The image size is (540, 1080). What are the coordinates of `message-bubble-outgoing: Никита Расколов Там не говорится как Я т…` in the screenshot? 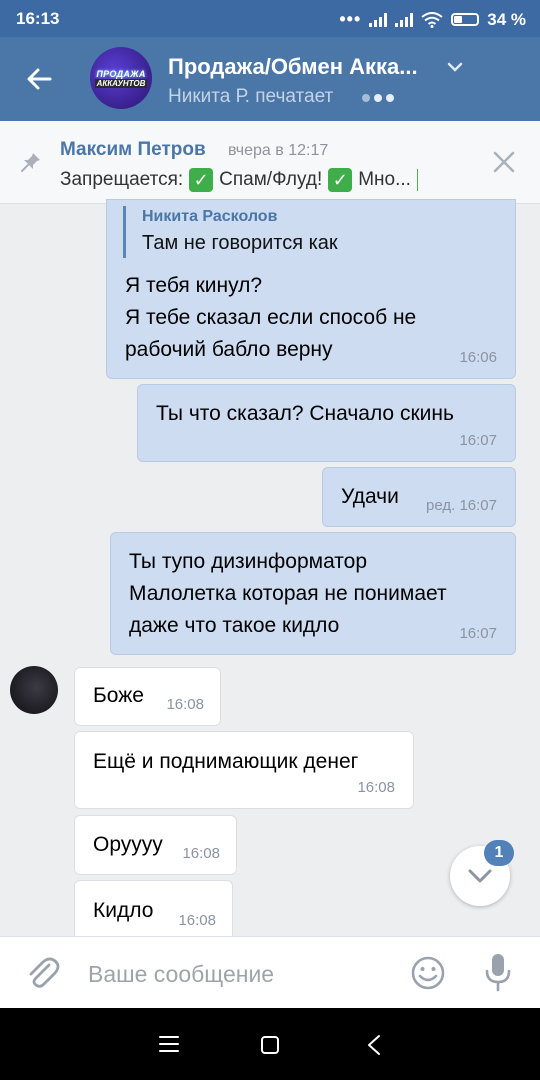 It's located at (311, 289).